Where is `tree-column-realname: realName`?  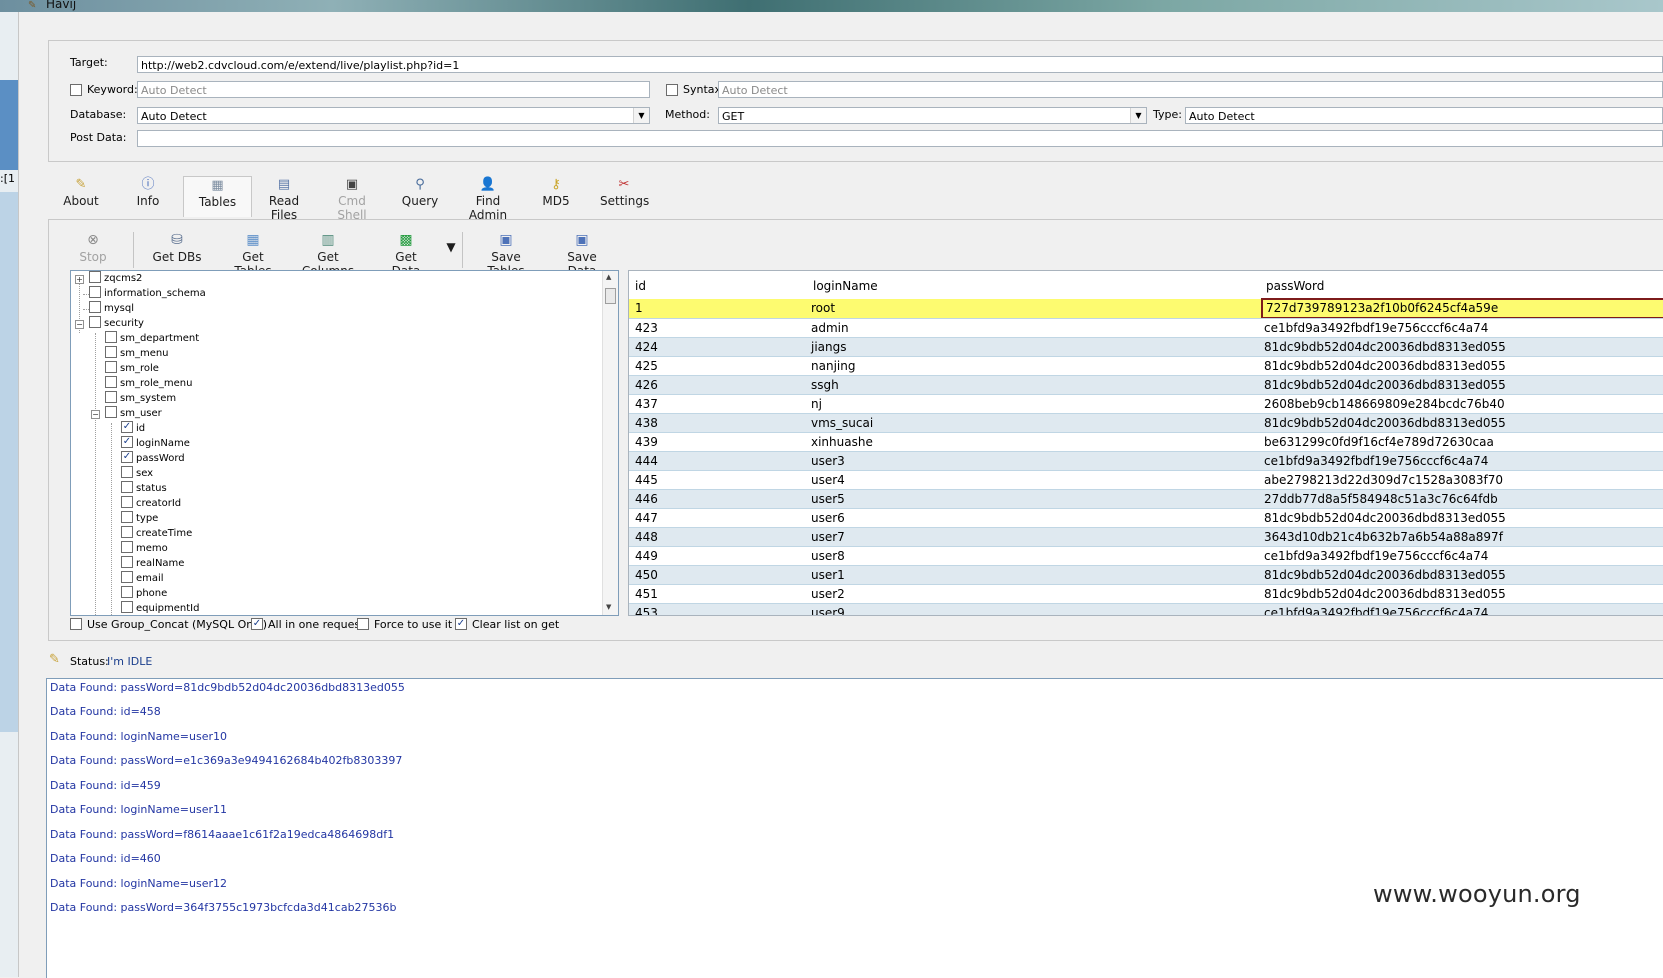 tree-column-realname: realName is located at coordinates (152, 563).